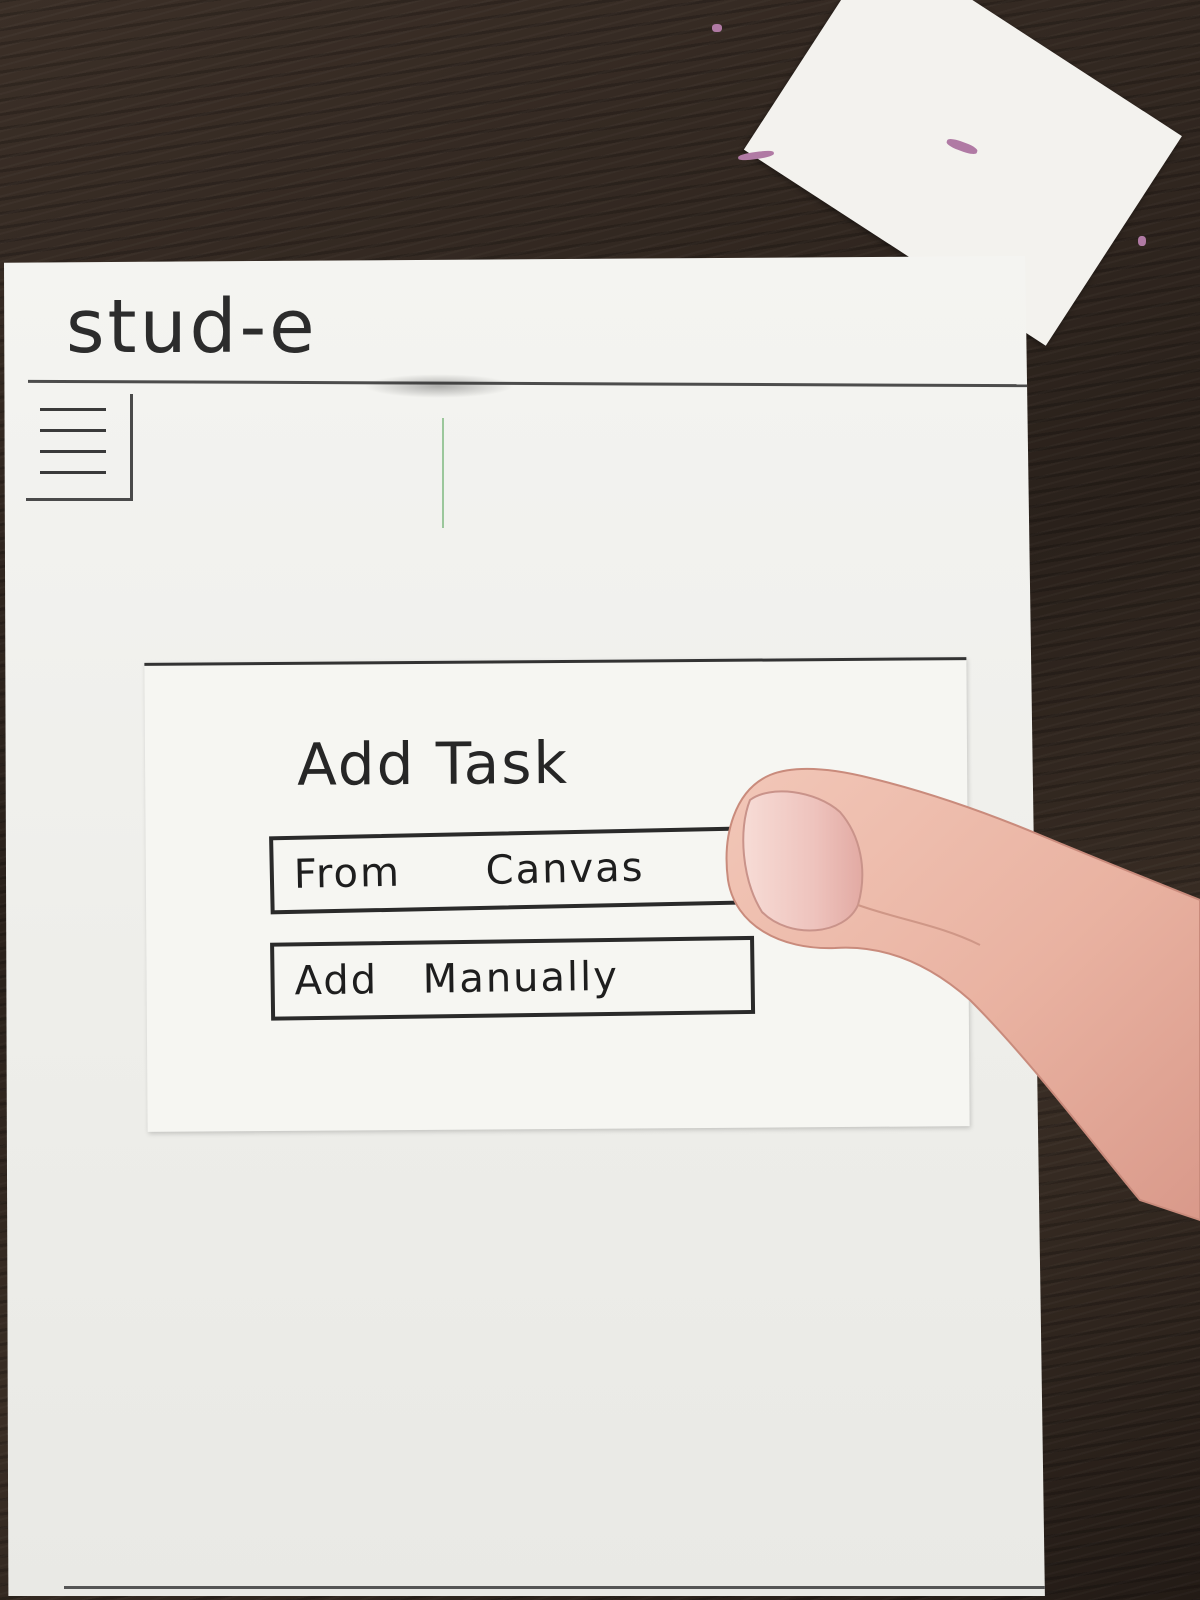 The height and width of the screenshot is (1600, 1200). Describe the element at coordinates (512, 870) in the screenshot. I see `from-canvas-button: From Canvas` at that location.